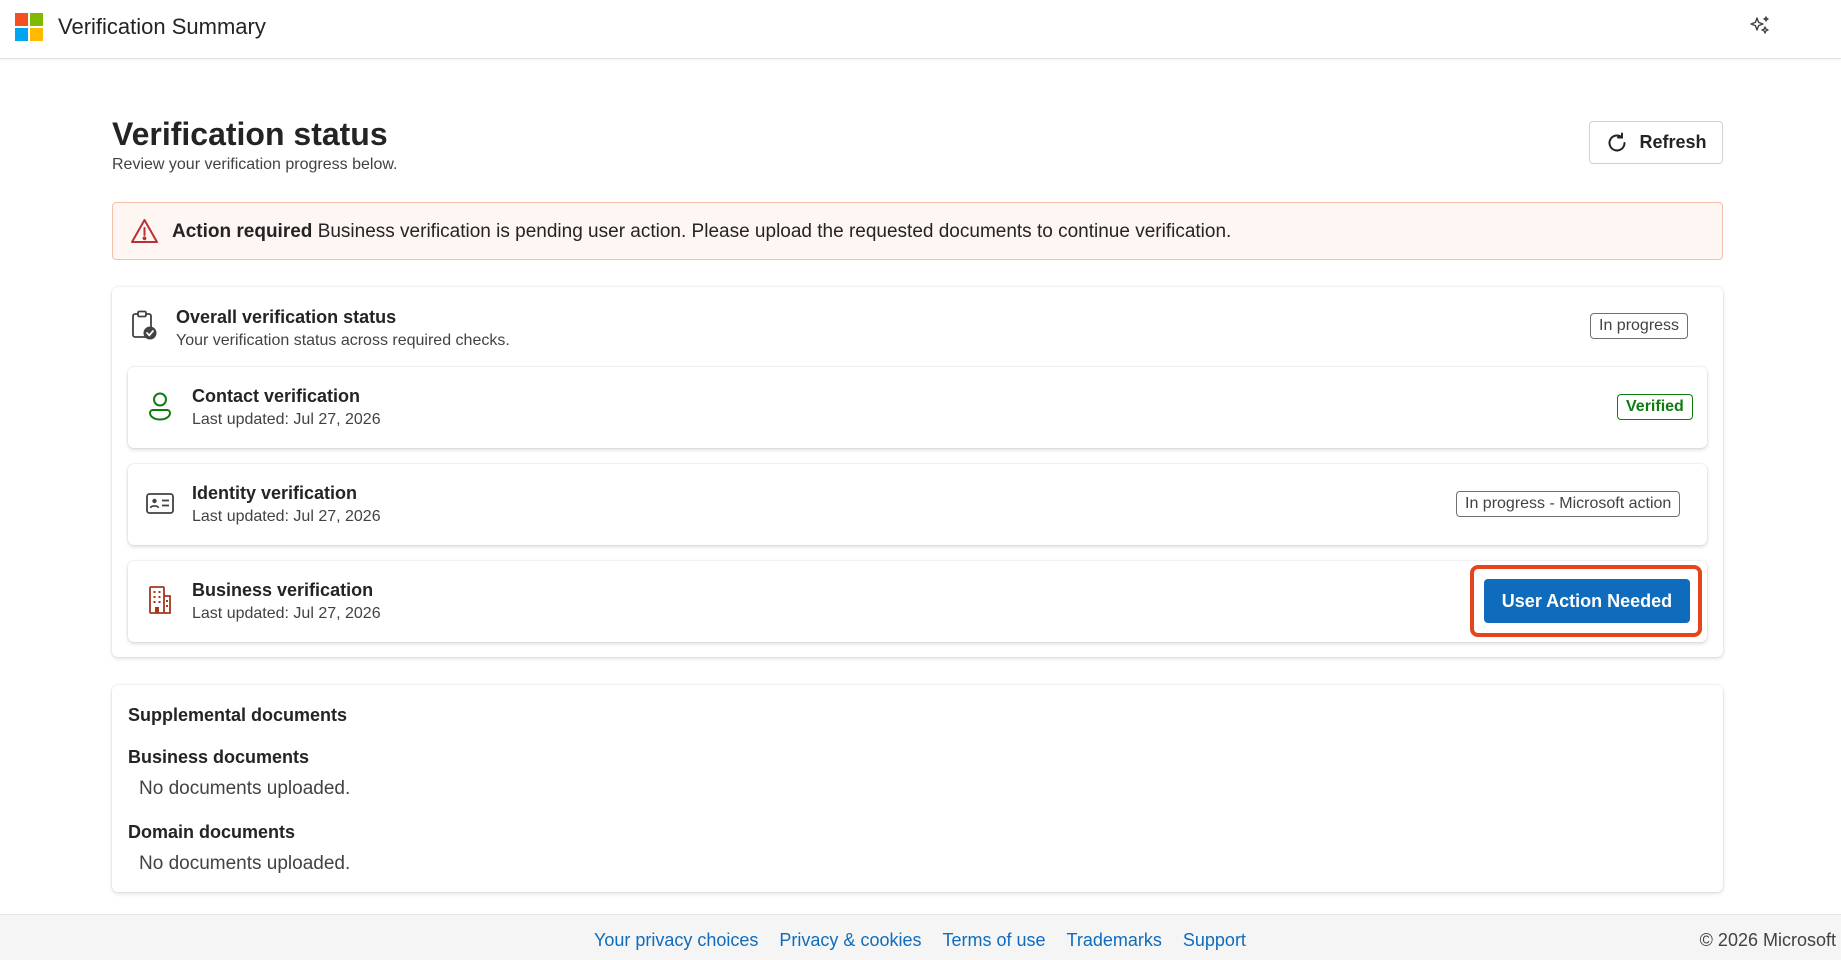 The width and height of the screenshot is (1841, 960). What do you see at coordinates (212, 832) in the screenshot?
I see `domain-documents-title: Domain documents` at bounding box center [212, 832].